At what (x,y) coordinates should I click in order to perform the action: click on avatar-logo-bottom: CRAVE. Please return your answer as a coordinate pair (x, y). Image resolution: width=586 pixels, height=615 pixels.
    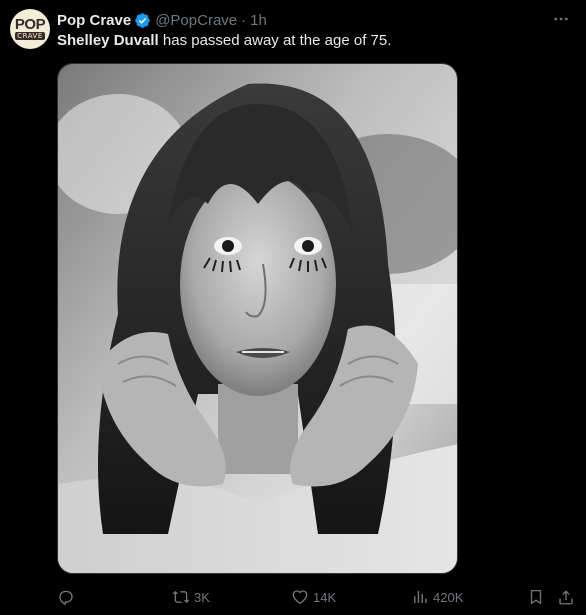
    Looking at the image, I should click on (30, 36).